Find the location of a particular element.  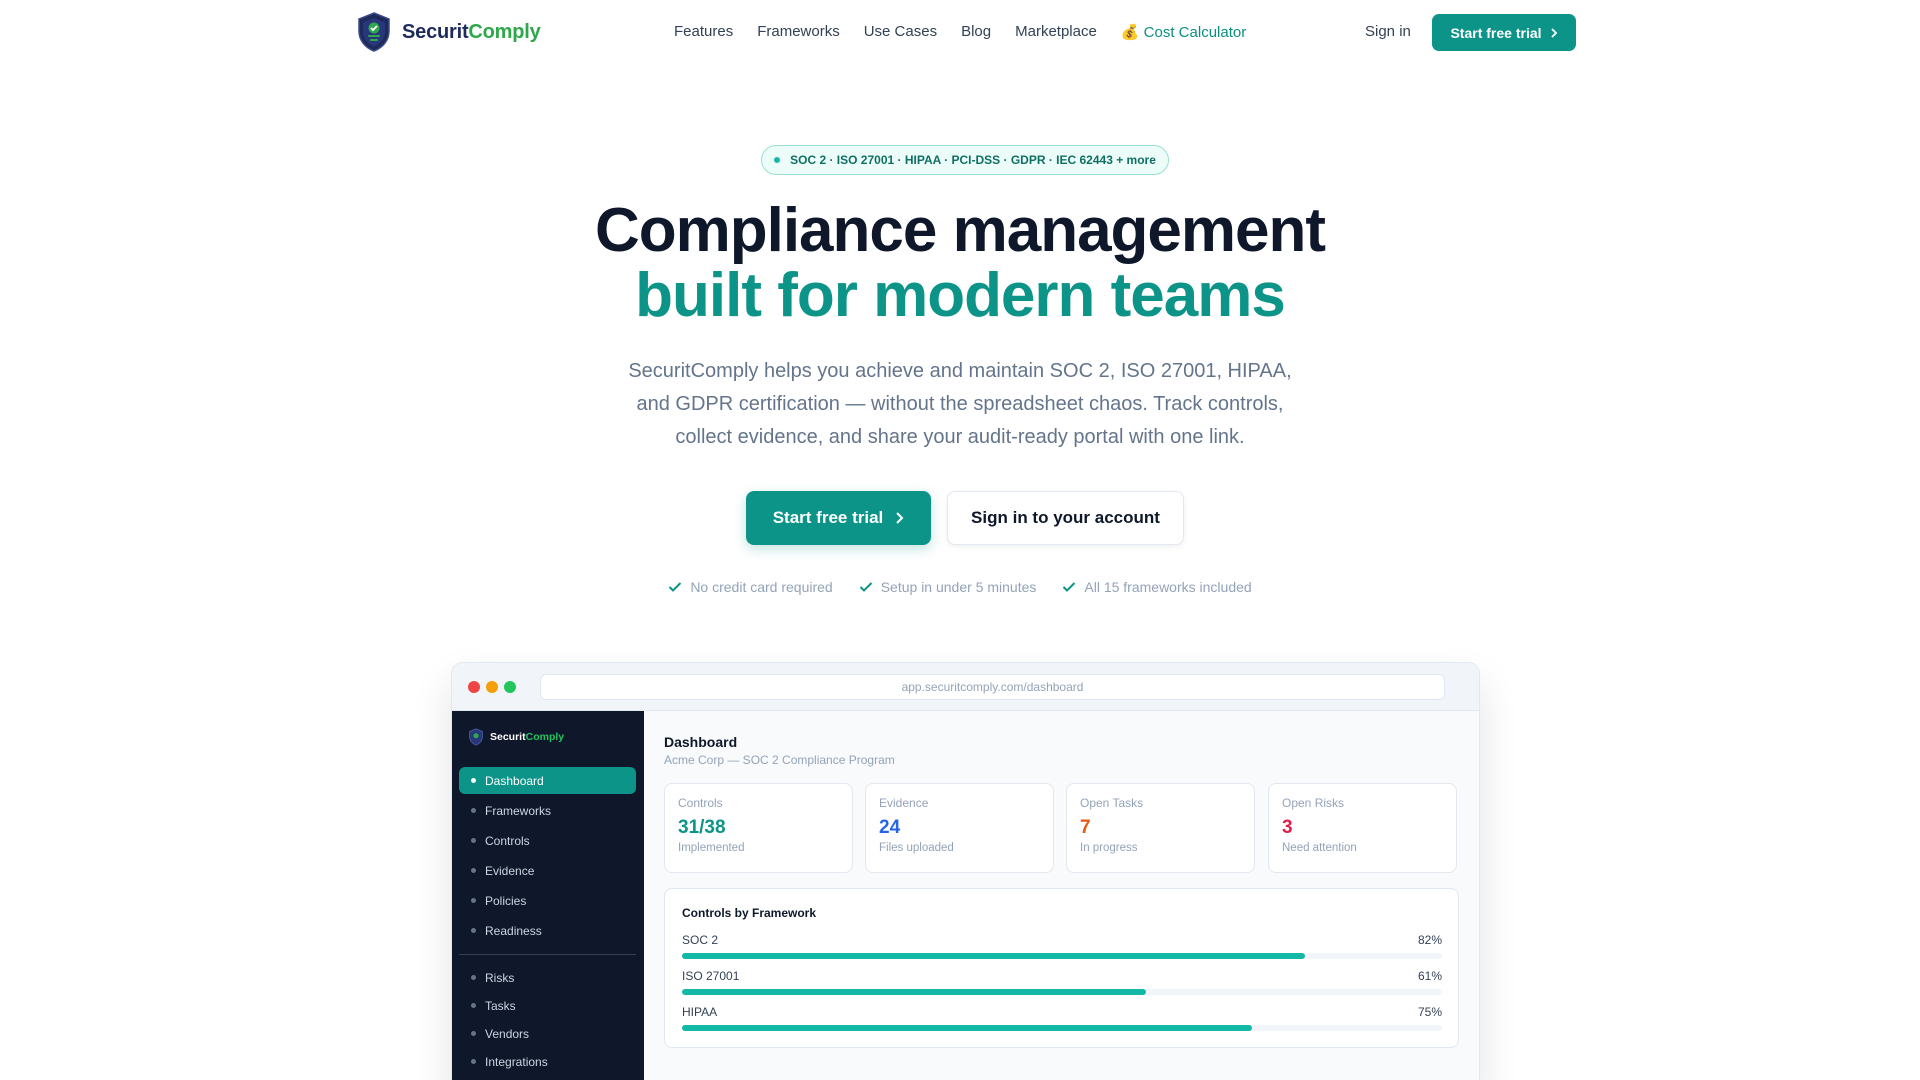

sidebar-item-label: Risks is located at coordinates (500, 977).